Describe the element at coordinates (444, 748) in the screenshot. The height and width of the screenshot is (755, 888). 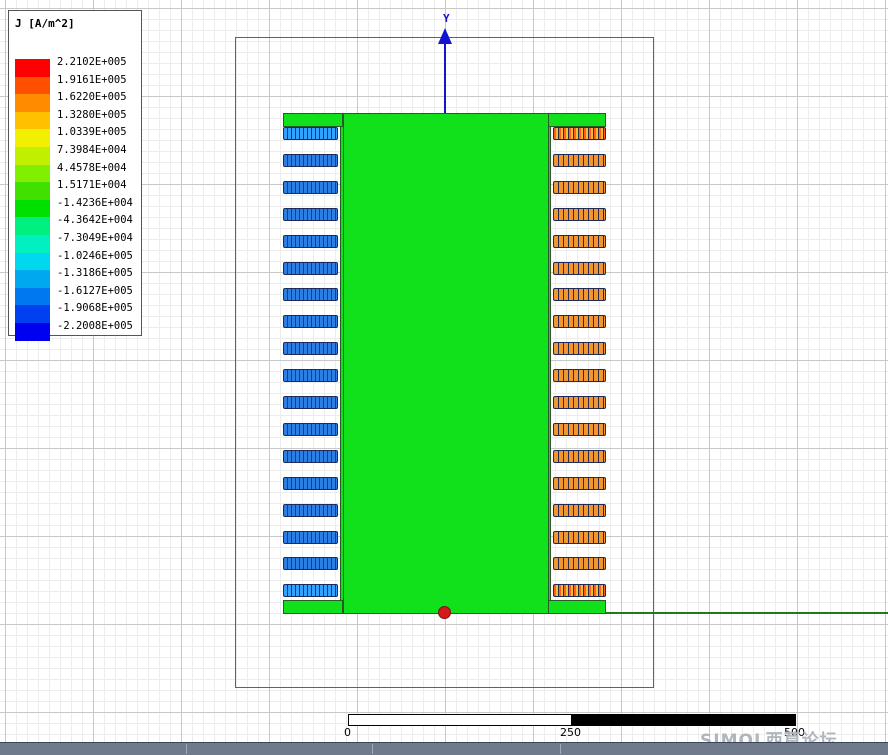
I see `status-bar` at that location.